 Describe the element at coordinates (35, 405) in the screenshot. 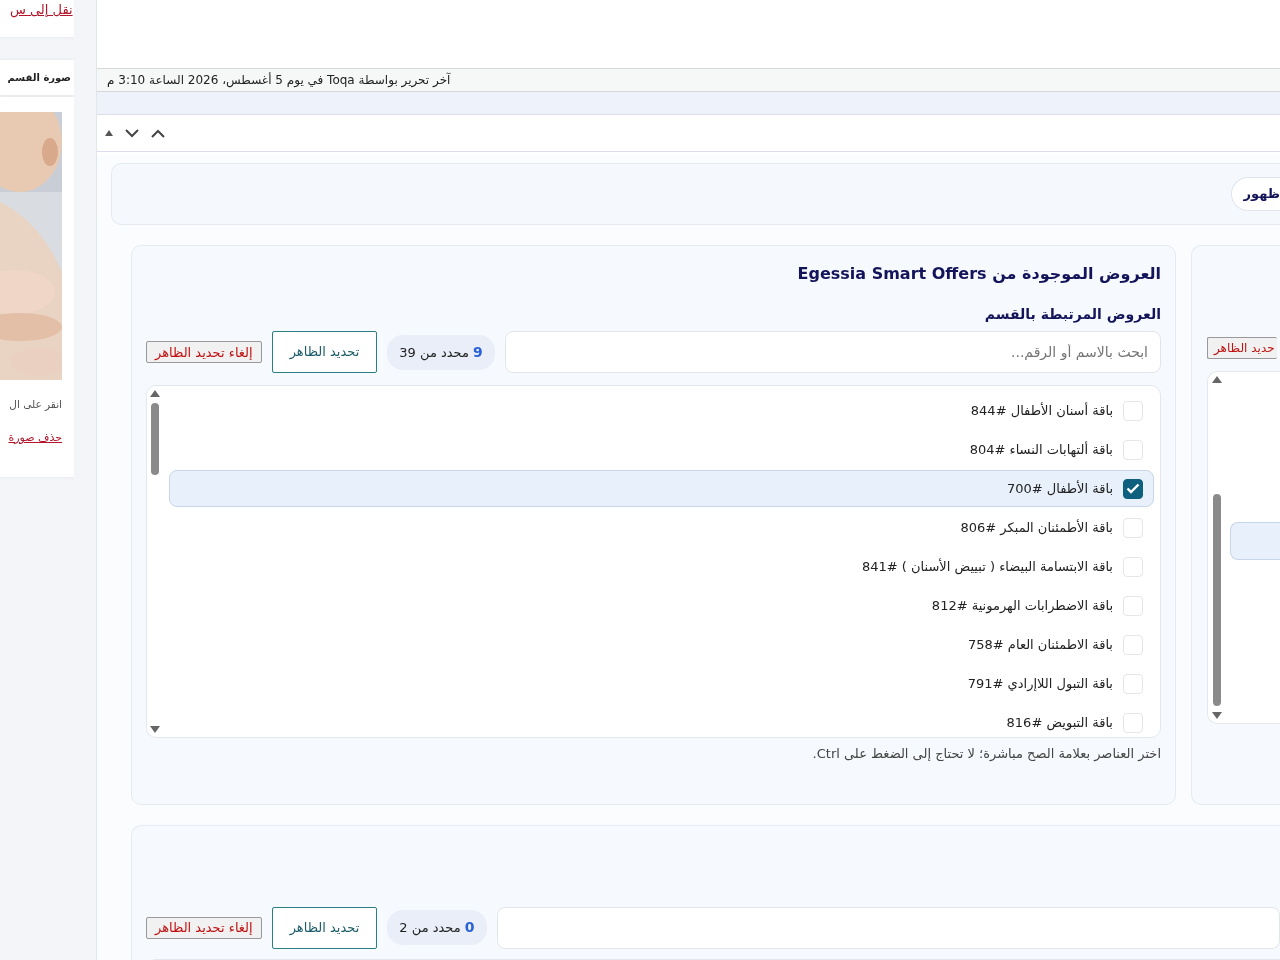

I see `hint-text: انقر على ال` at that location.